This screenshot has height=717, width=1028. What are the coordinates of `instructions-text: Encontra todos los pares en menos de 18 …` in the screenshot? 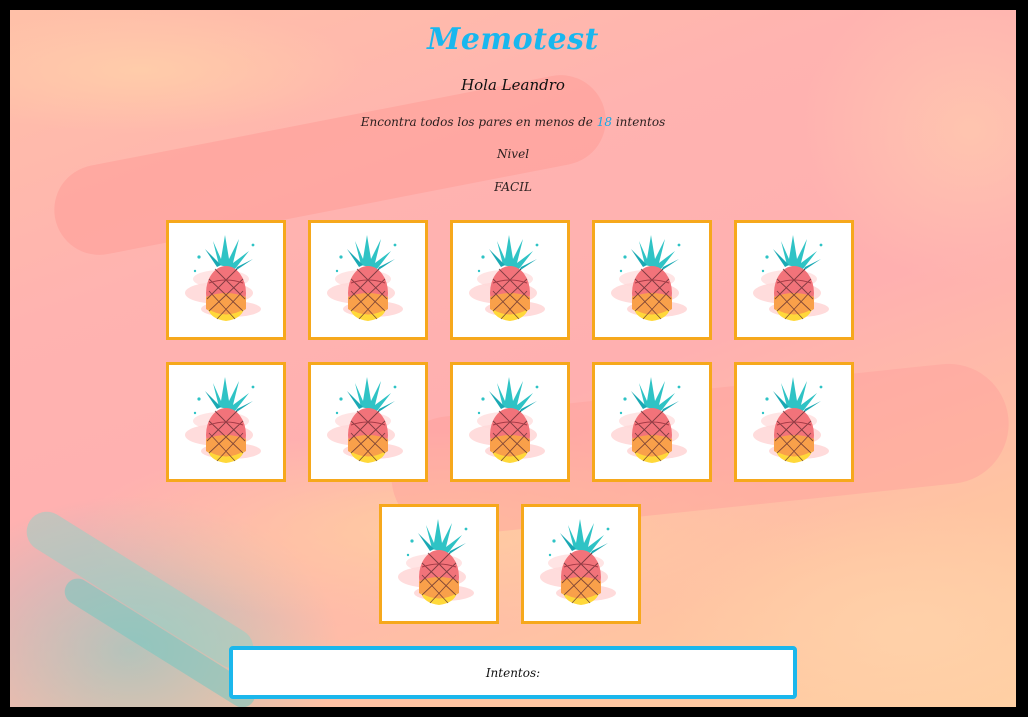 It's located at (513, 122).